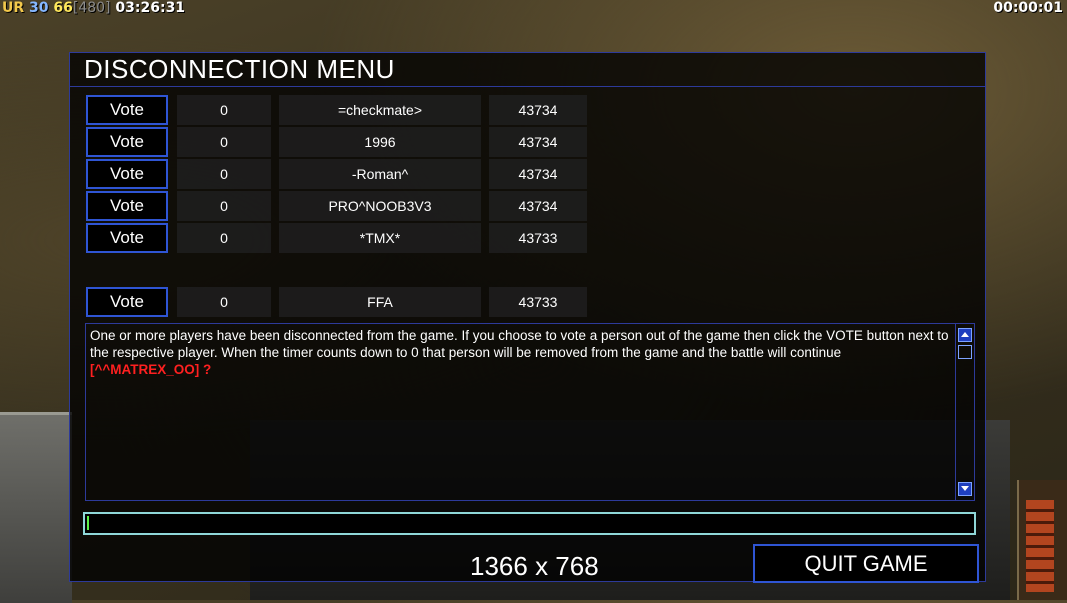 The image size is (1067, 603). I want to click on status-tag: UR, so click(13, 8).